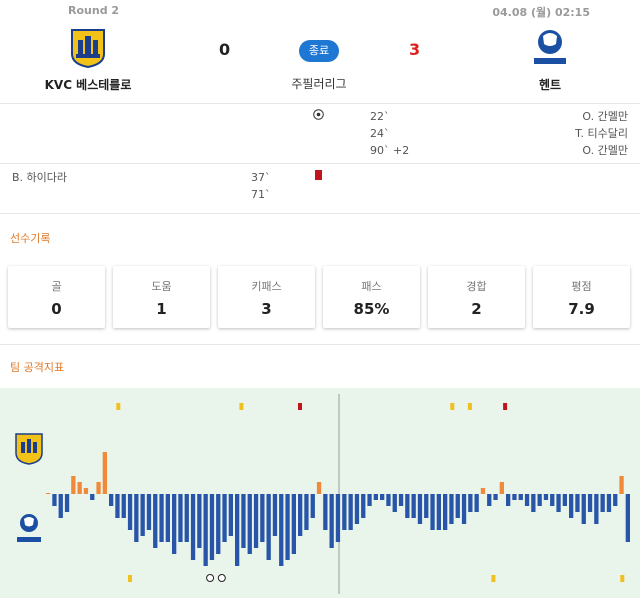 The width and height of the screenshot is (640, 602). What do you see at coordinates (29, 449) in the screenshot?
I see `home-legend-crest-icon` at bounding box center [29, 449].